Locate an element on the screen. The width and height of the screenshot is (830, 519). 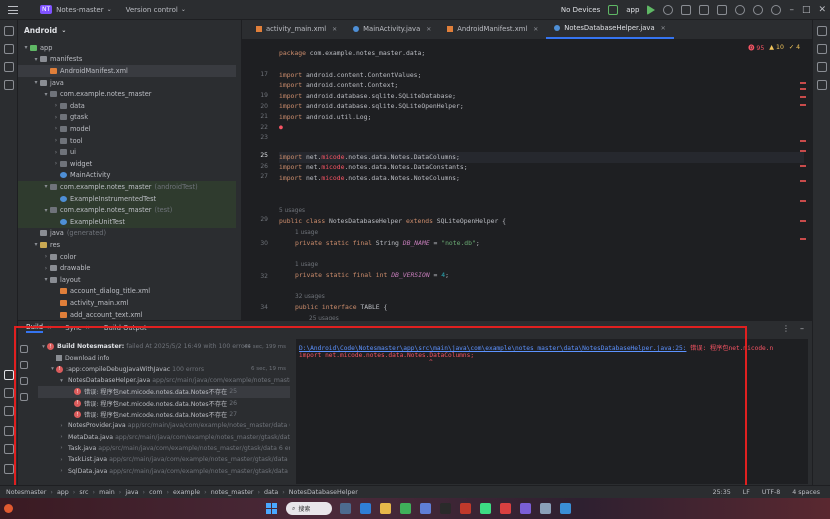
debug-icon is located at coordinates (668, 10).